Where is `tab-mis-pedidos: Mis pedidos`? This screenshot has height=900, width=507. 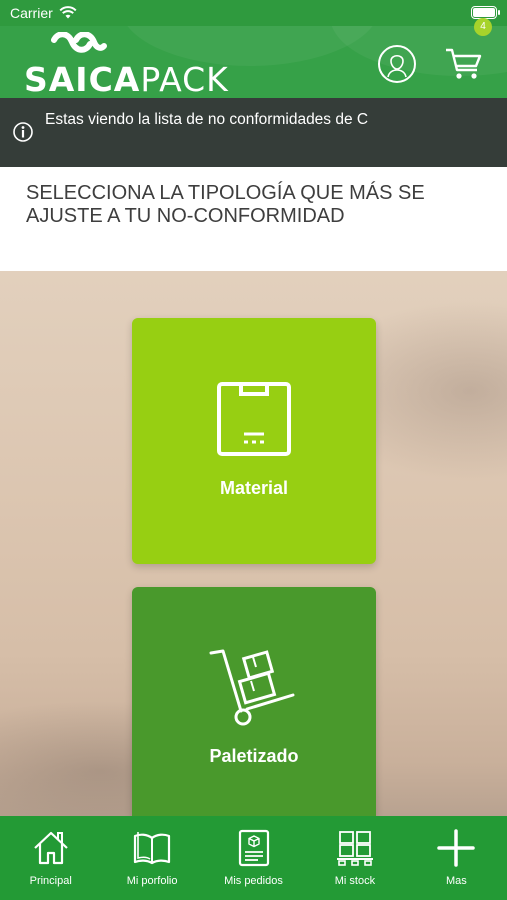
tab-mis-pedidos: Mis pedidos is located at coordinates (253, 858).